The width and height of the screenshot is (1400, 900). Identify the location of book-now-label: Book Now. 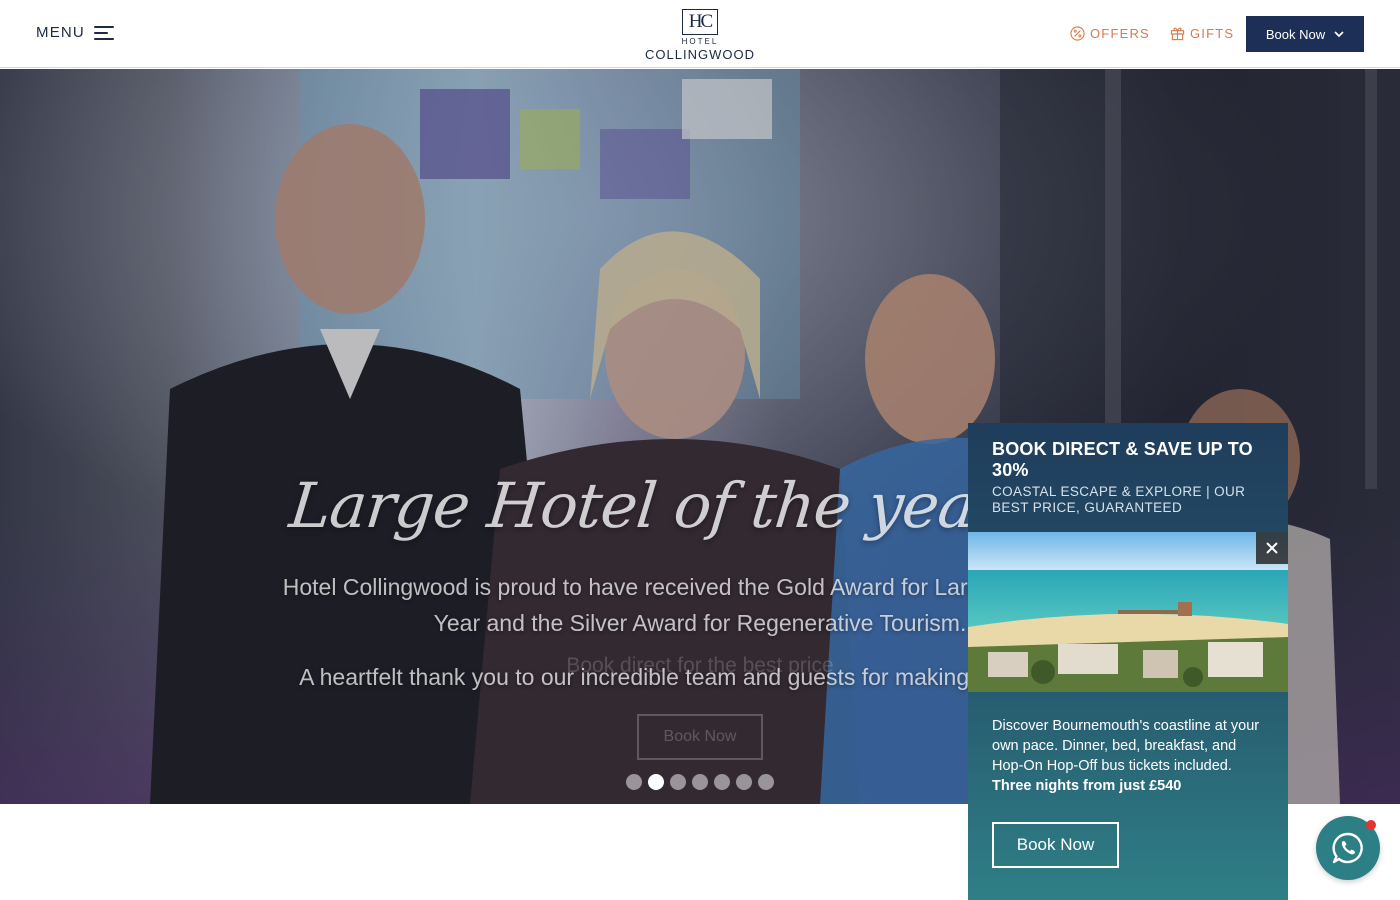
(1295, 34).